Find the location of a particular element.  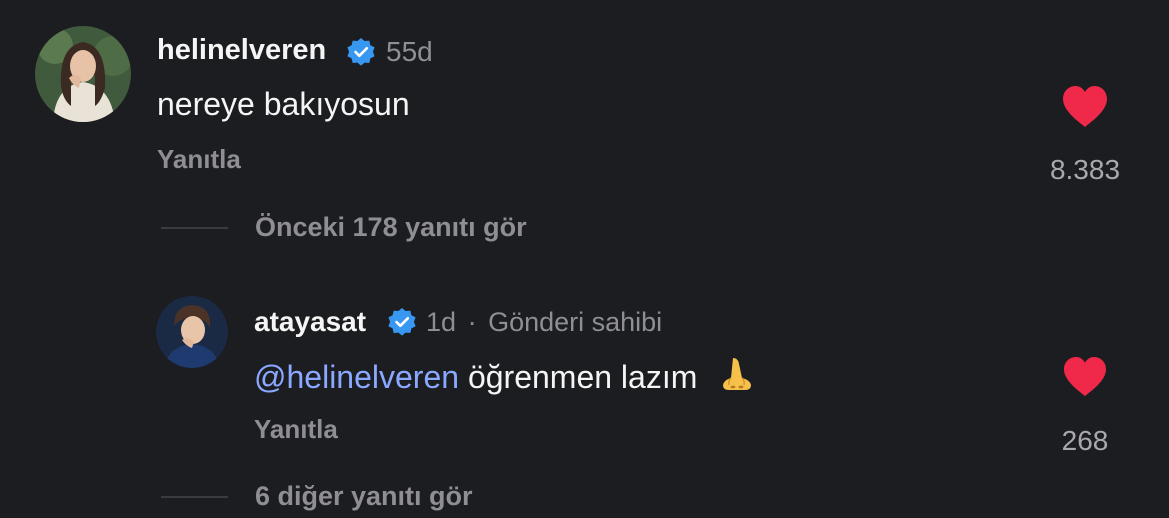

reply-meta: 1d · Gönderi sahibi is located at coordinates (544, 322).